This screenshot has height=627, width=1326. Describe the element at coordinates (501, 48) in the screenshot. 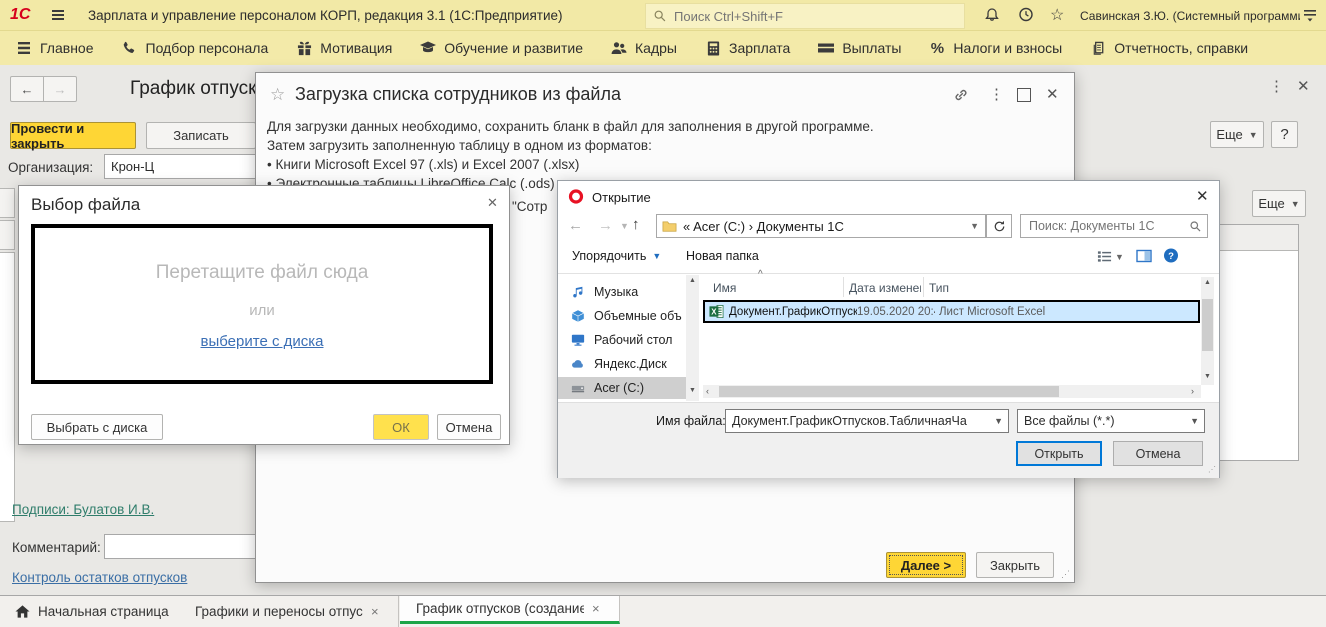

I see `section-training: Обучение и развитие` at that location.